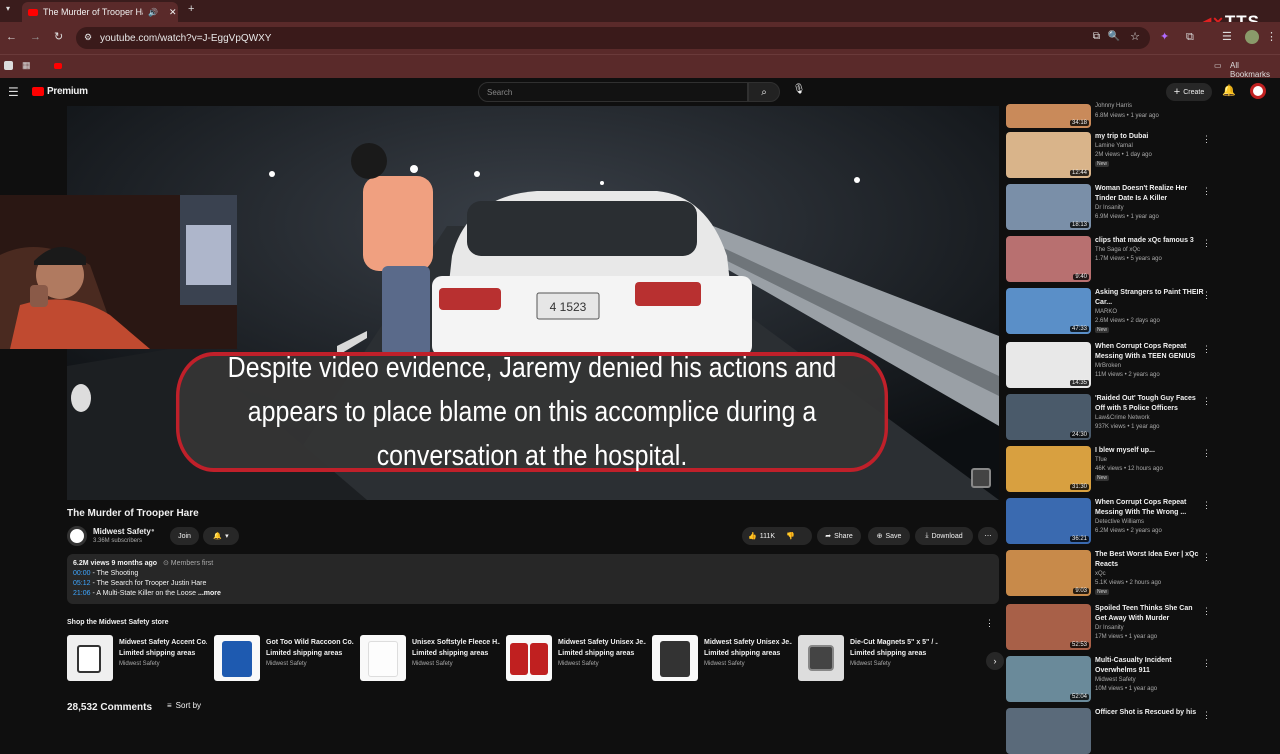 Image resolution: width=1280 pixels, height=754 pixels. Describe the element at coordinates (8, 65) in the screenshot. I see `bookmark-page-icon` at that location.